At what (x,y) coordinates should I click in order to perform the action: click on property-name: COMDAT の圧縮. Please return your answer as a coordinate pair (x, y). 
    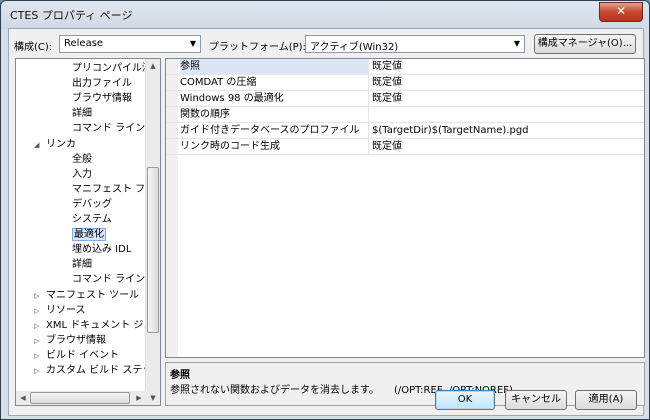
    Looking at the image, I should click on (274, 82).